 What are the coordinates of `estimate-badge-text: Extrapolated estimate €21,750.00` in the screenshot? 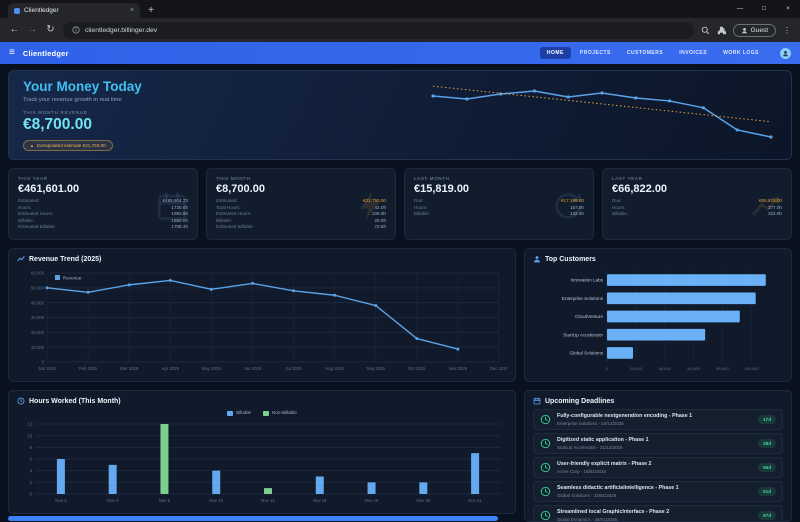 It's located at (71, 145).